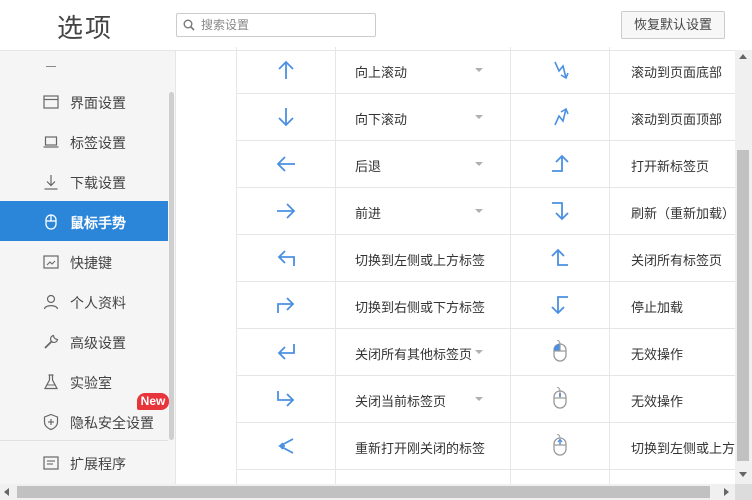 The width and height of the screenshot is (752, 500). I want to click on table-row: 重新打开刚关闭的标签 切换到左侧或上方, so click(486, 446).